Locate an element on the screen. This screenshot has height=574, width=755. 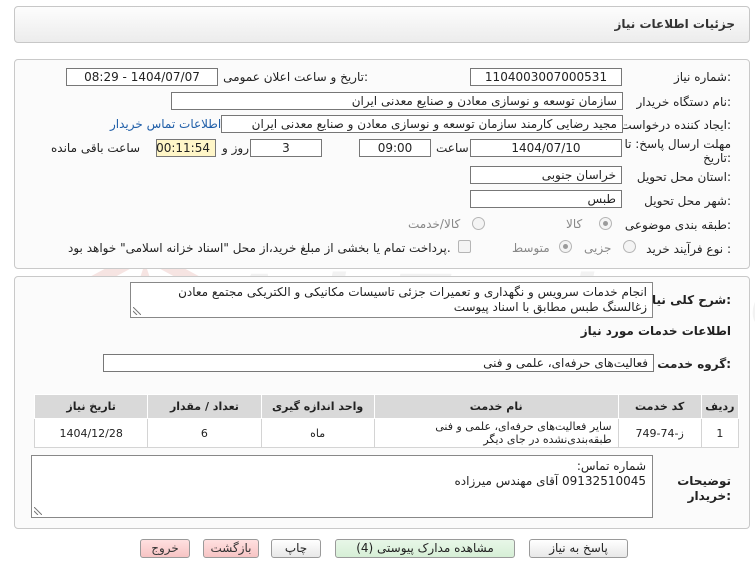
service-group-label: گروه خدمت: is located at coordinates (694, 364).